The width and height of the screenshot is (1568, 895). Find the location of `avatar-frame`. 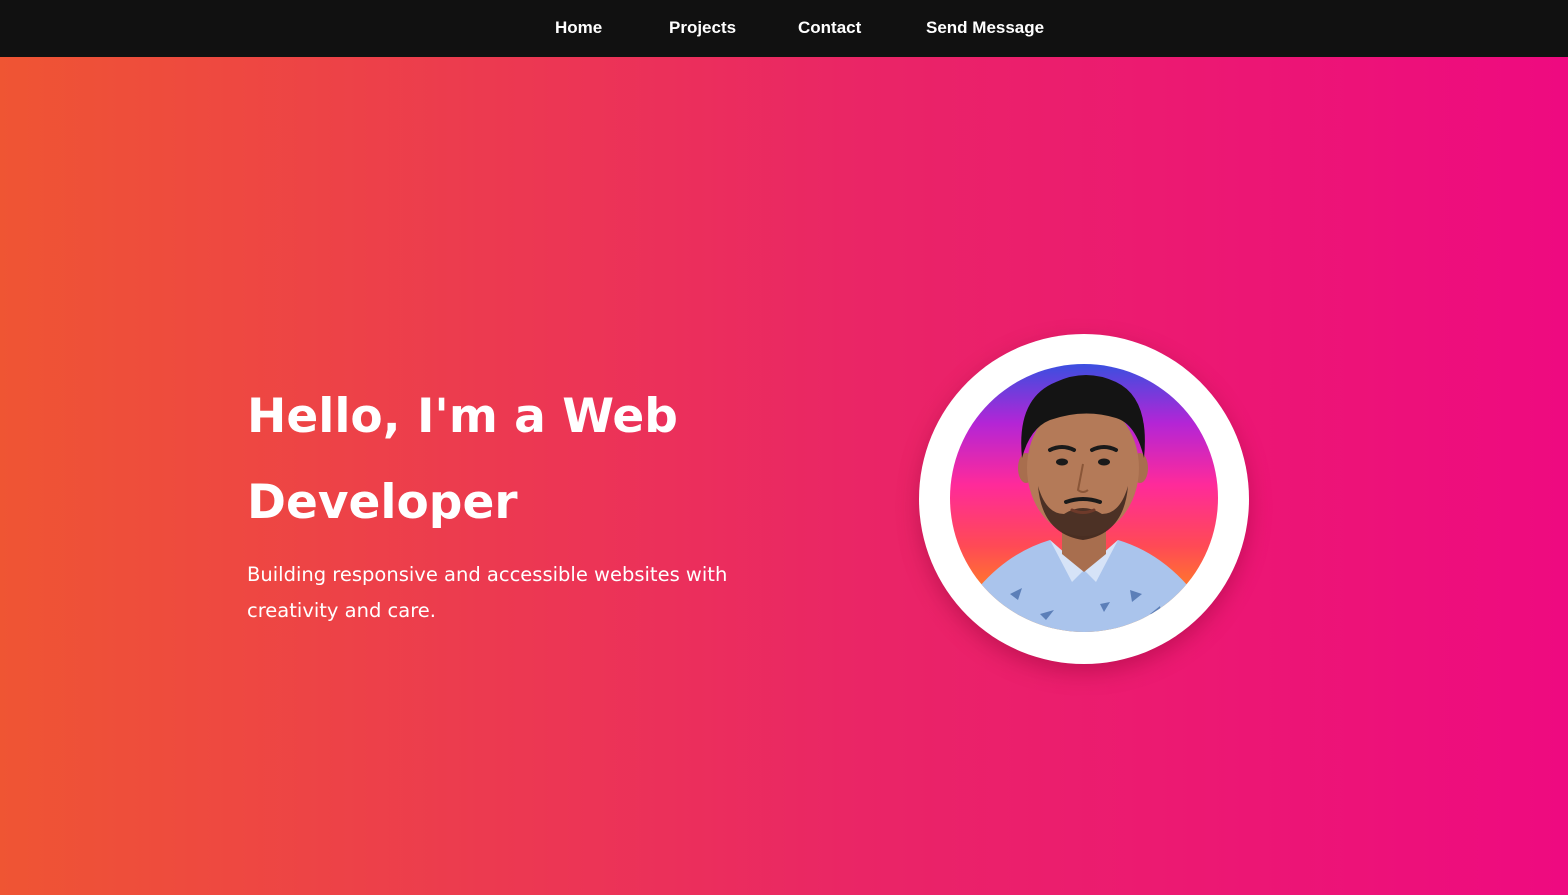

avatar-frame is located at coordinates (1084, 499).